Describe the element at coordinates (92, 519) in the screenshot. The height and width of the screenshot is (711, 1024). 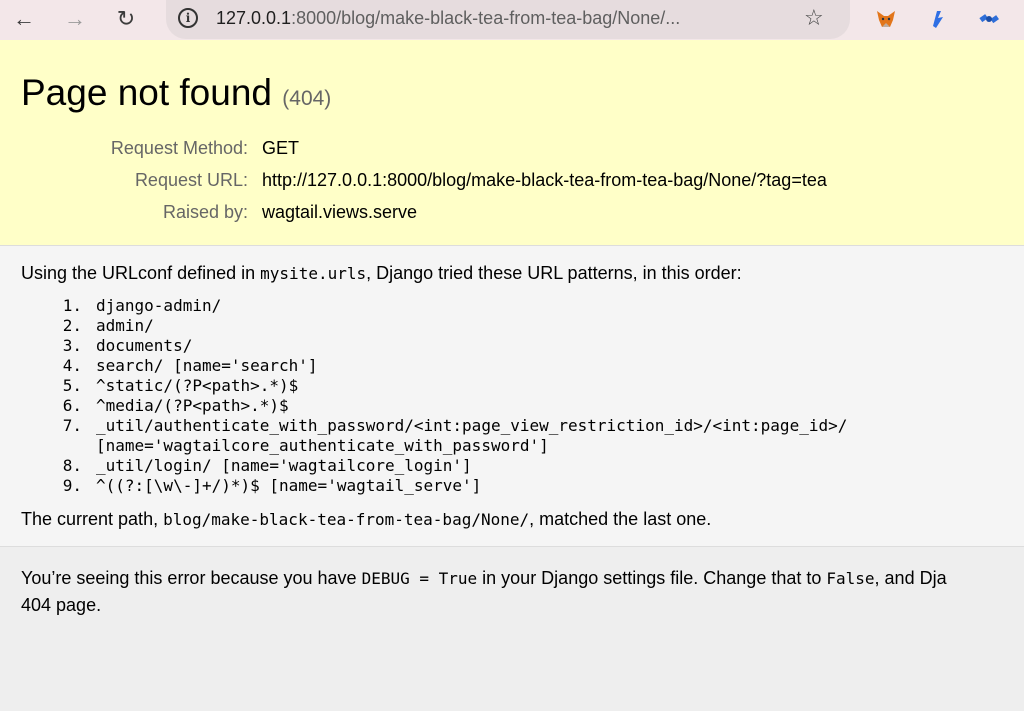
I see `current-text: The current path,` at that location.